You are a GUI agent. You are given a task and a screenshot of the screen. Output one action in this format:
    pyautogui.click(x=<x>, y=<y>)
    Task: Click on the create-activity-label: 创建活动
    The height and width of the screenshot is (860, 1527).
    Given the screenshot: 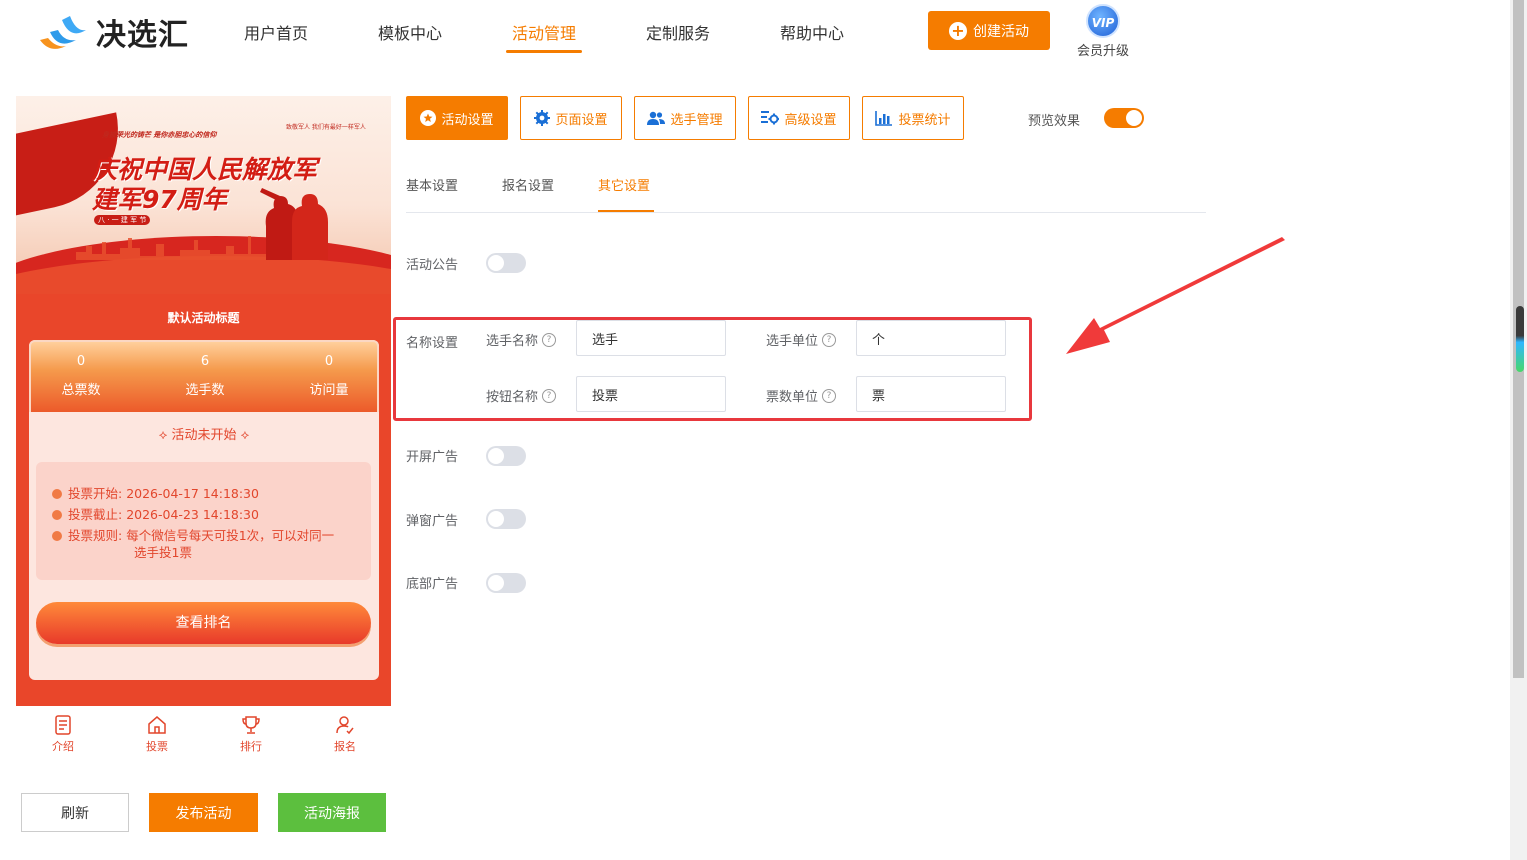 What is the action you would take?
    pyautogui.click(x=1001, y=31)
    